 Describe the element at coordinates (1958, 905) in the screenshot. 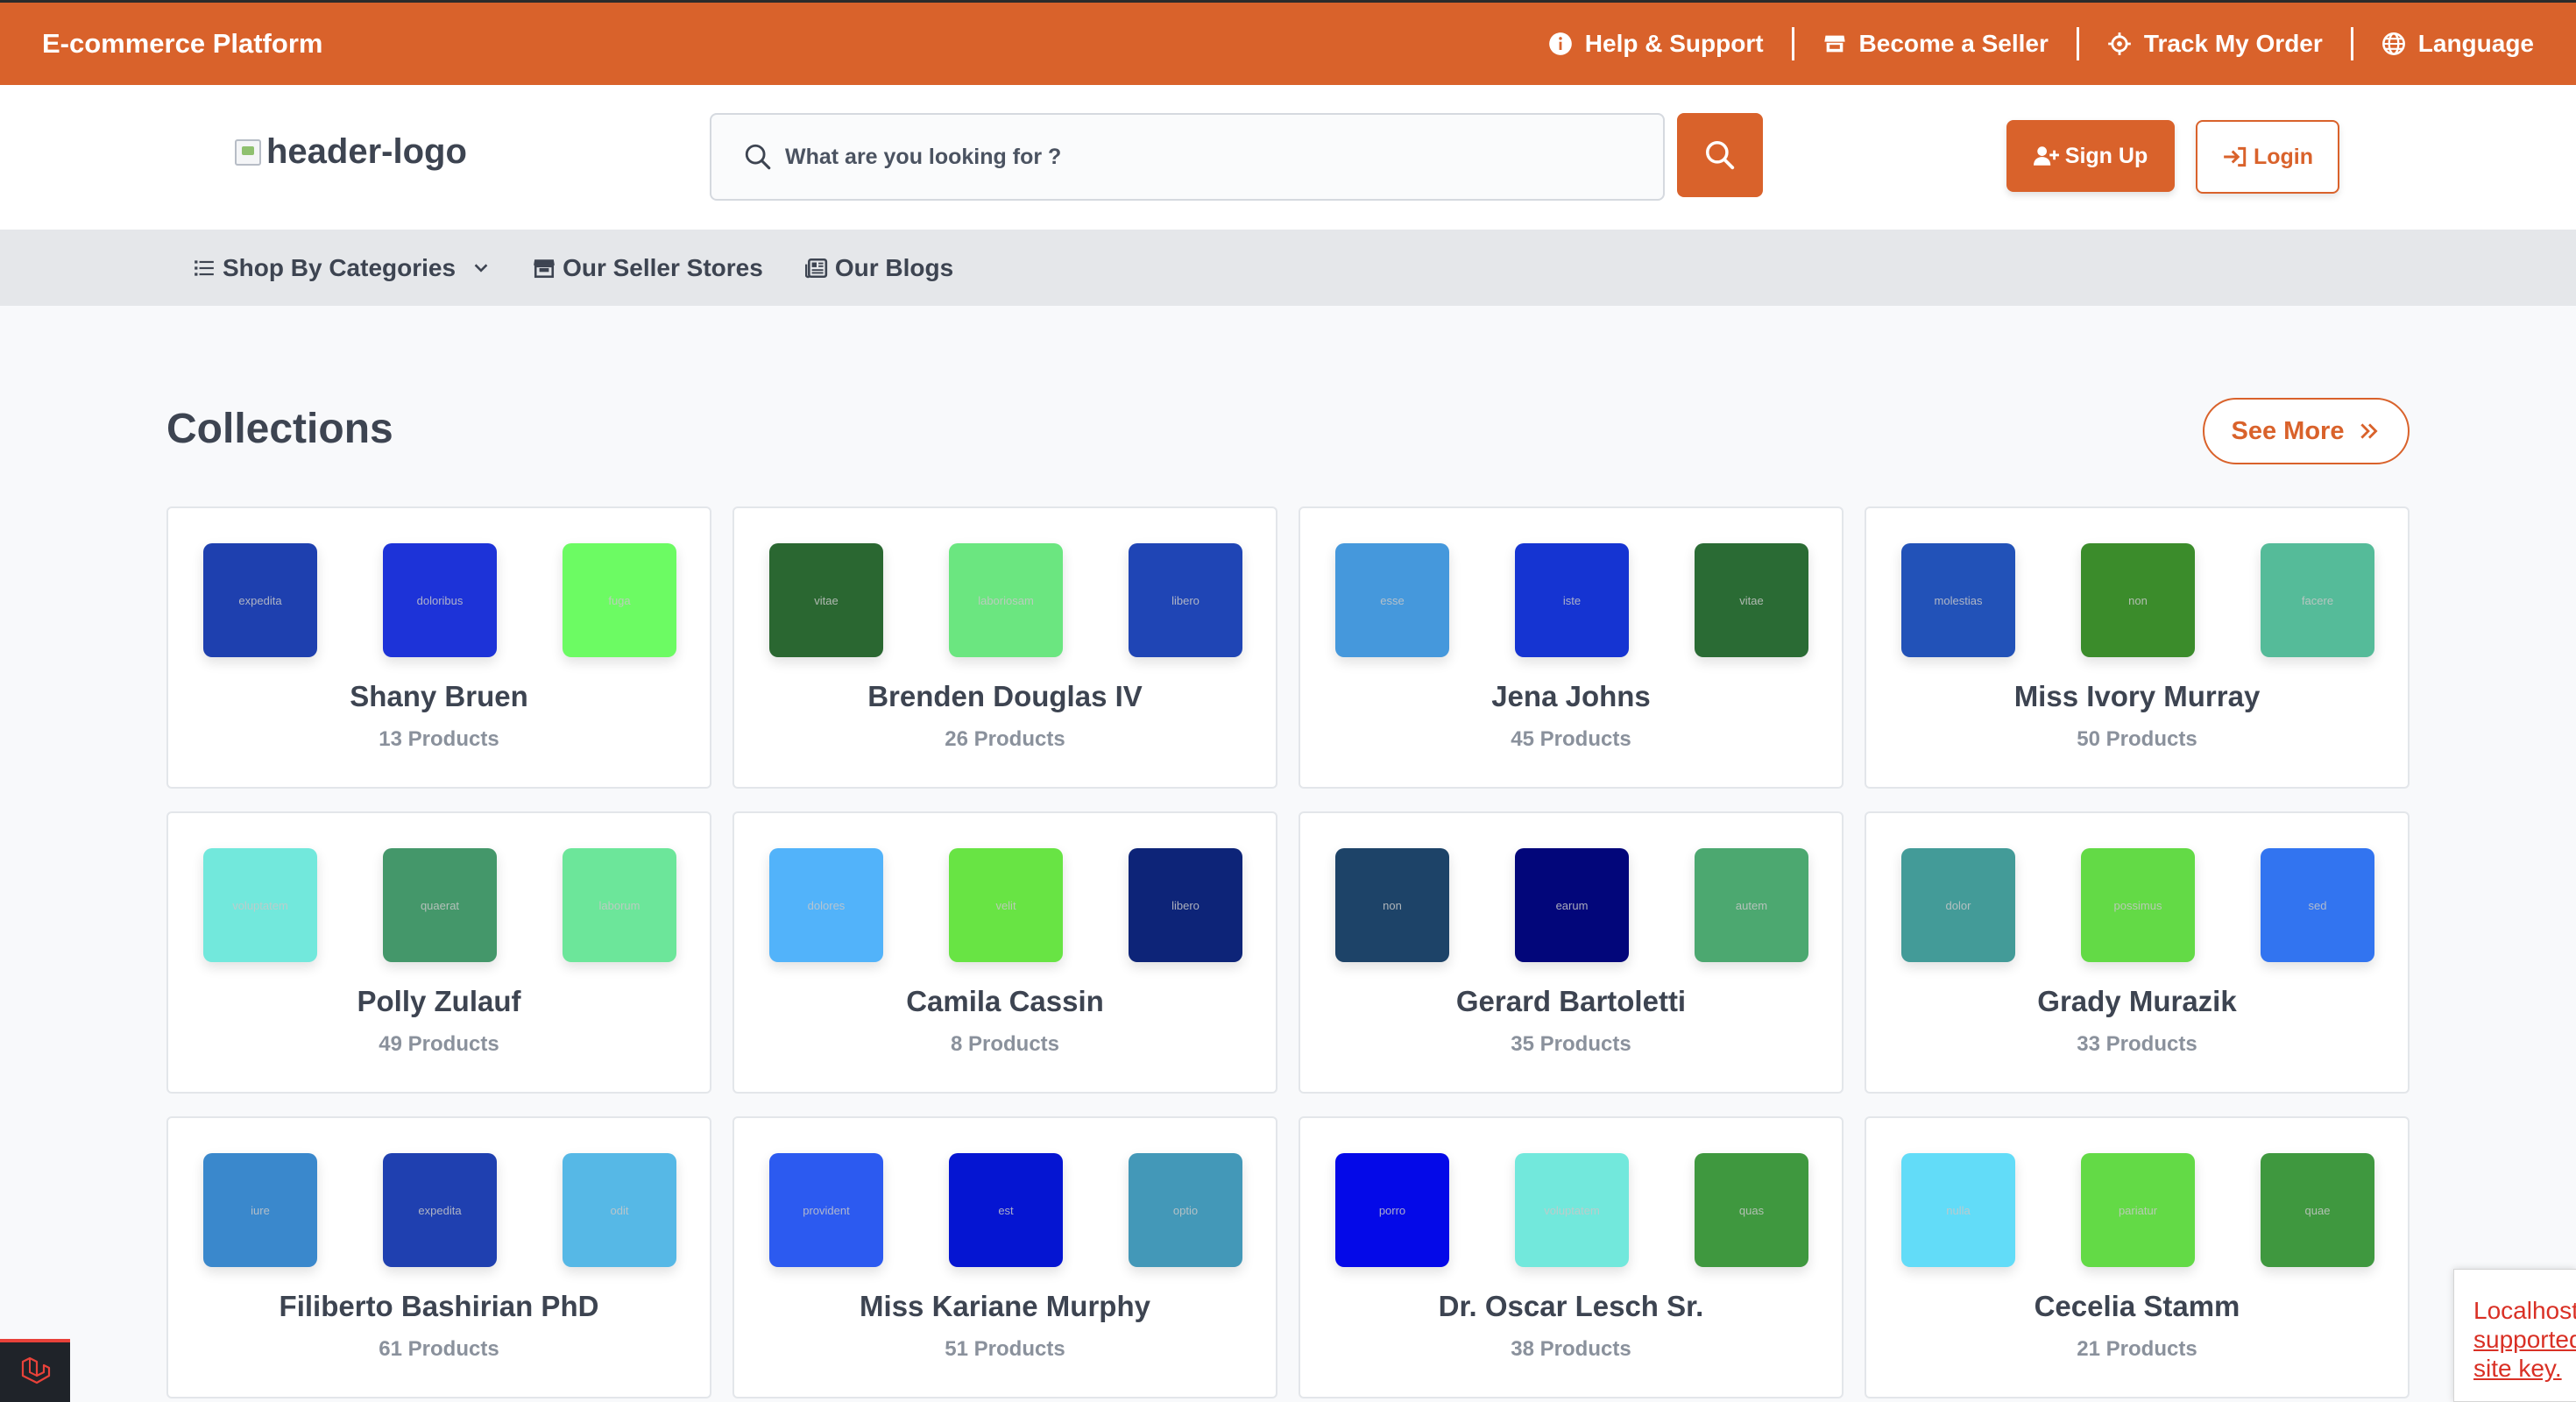

I see `product-thumbnail: dolor` at that location.